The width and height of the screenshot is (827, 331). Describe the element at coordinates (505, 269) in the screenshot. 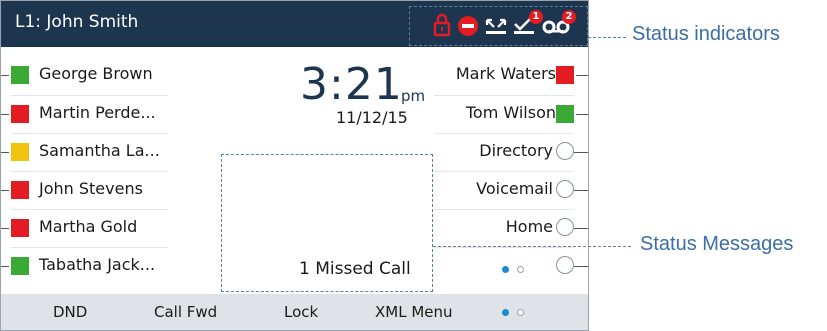

I see `page-dot-active` at that location.